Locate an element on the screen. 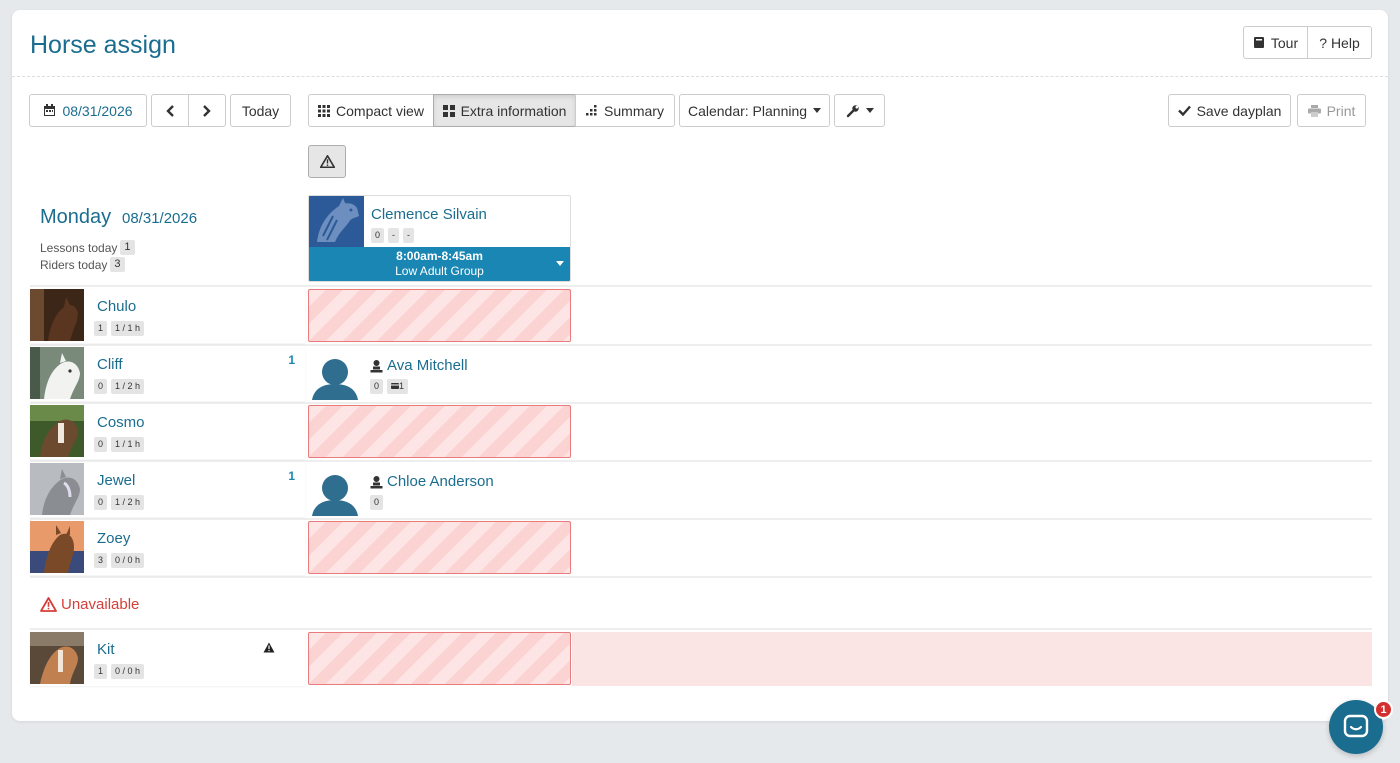 This screenshot has width=1400, height=763. printer-icon is located at coordinates (1314, 110).